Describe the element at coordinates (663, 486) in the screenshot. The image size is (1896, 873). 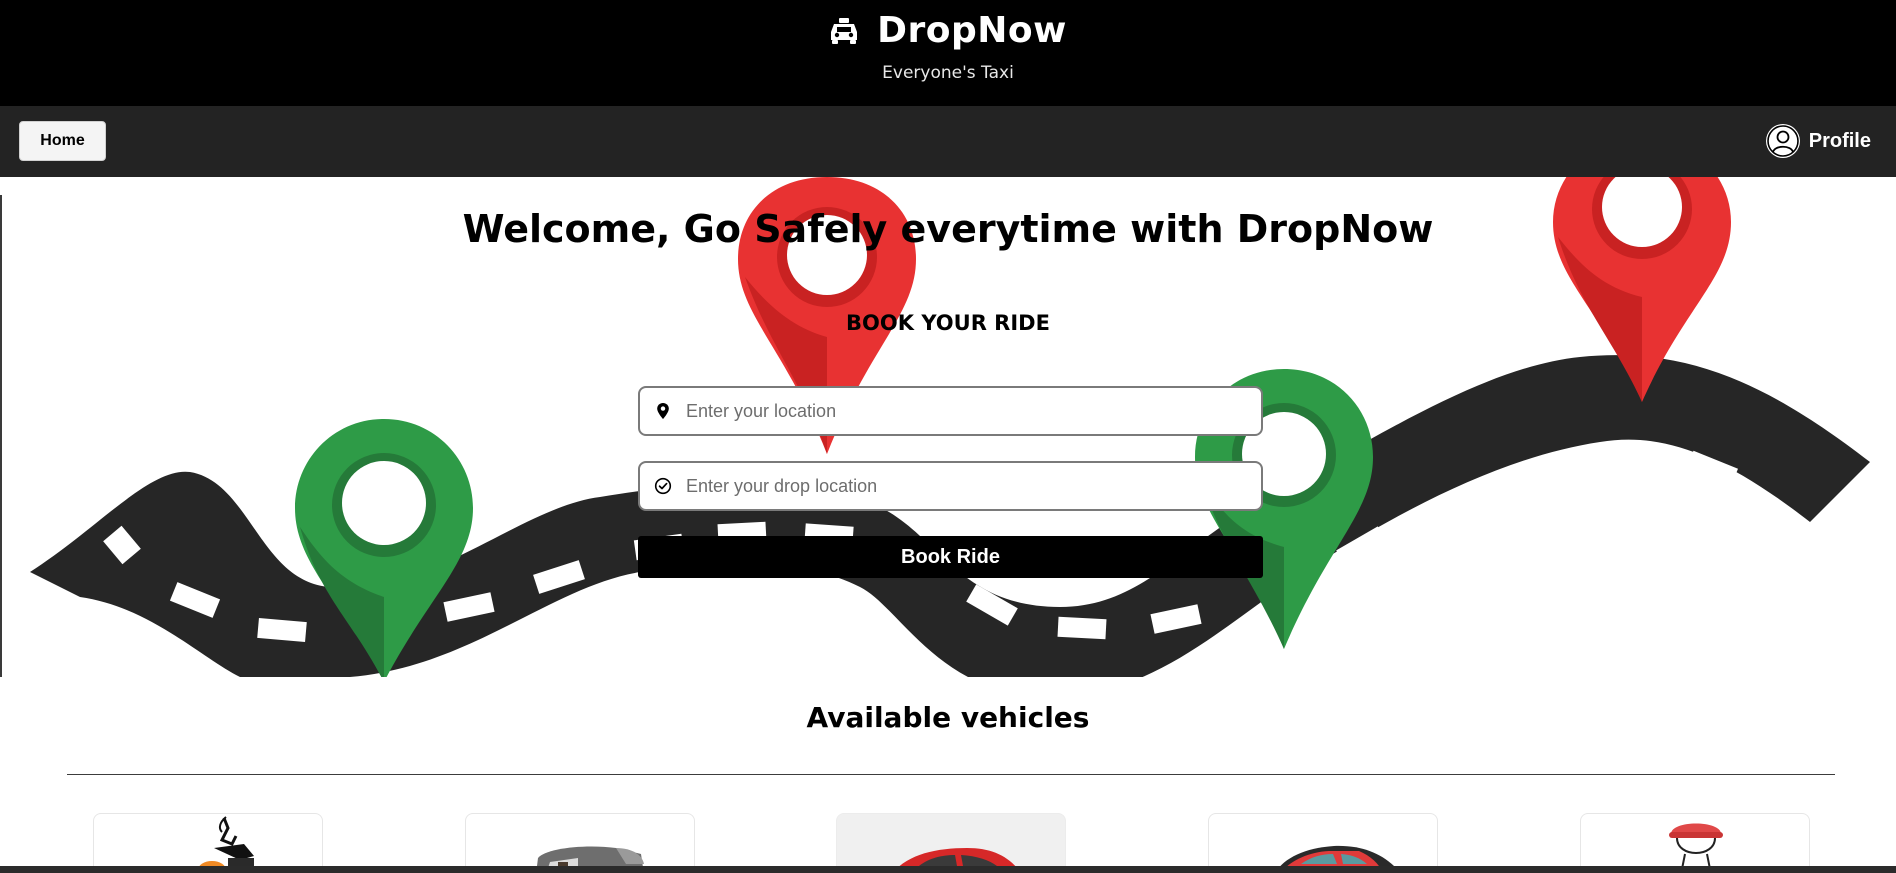
I see `check-circle-icon` at that location.